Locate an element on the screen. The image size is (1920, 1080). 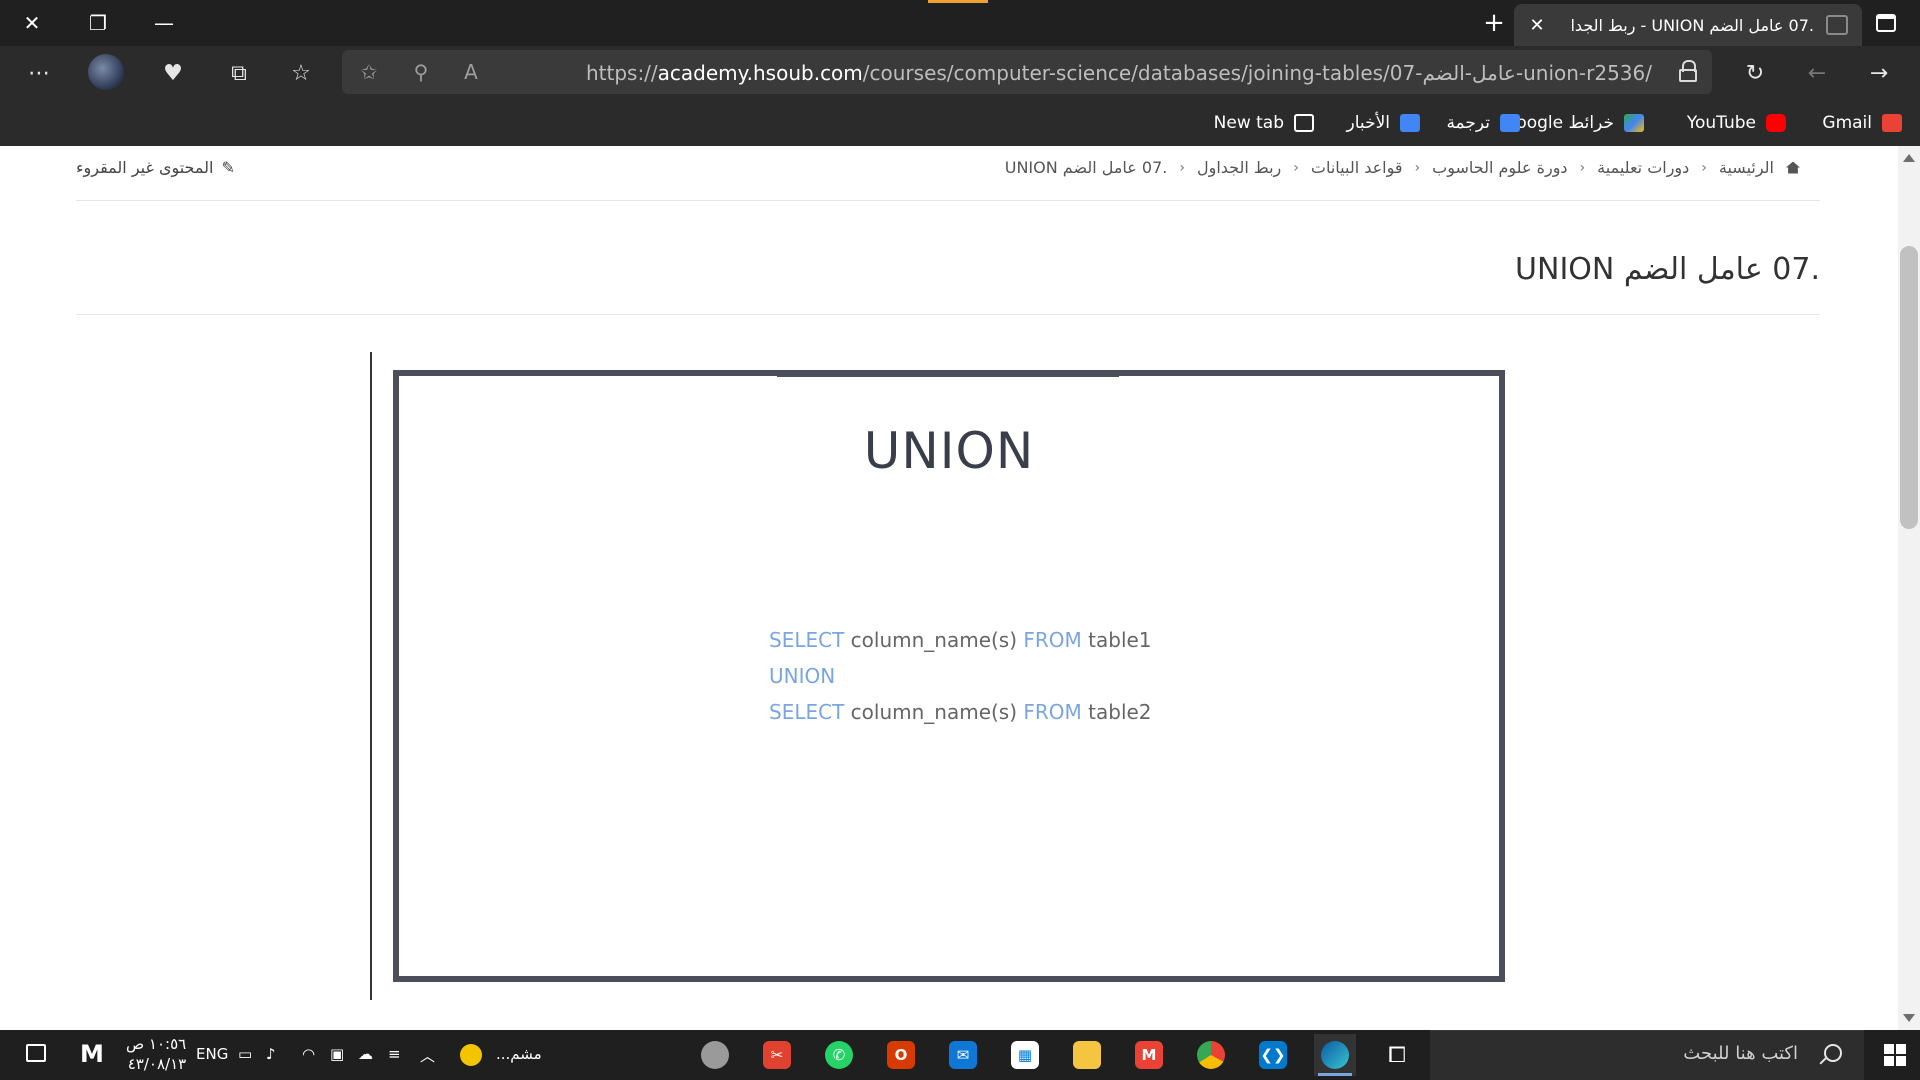
profile-avatar is located at coordinates (106, 72).